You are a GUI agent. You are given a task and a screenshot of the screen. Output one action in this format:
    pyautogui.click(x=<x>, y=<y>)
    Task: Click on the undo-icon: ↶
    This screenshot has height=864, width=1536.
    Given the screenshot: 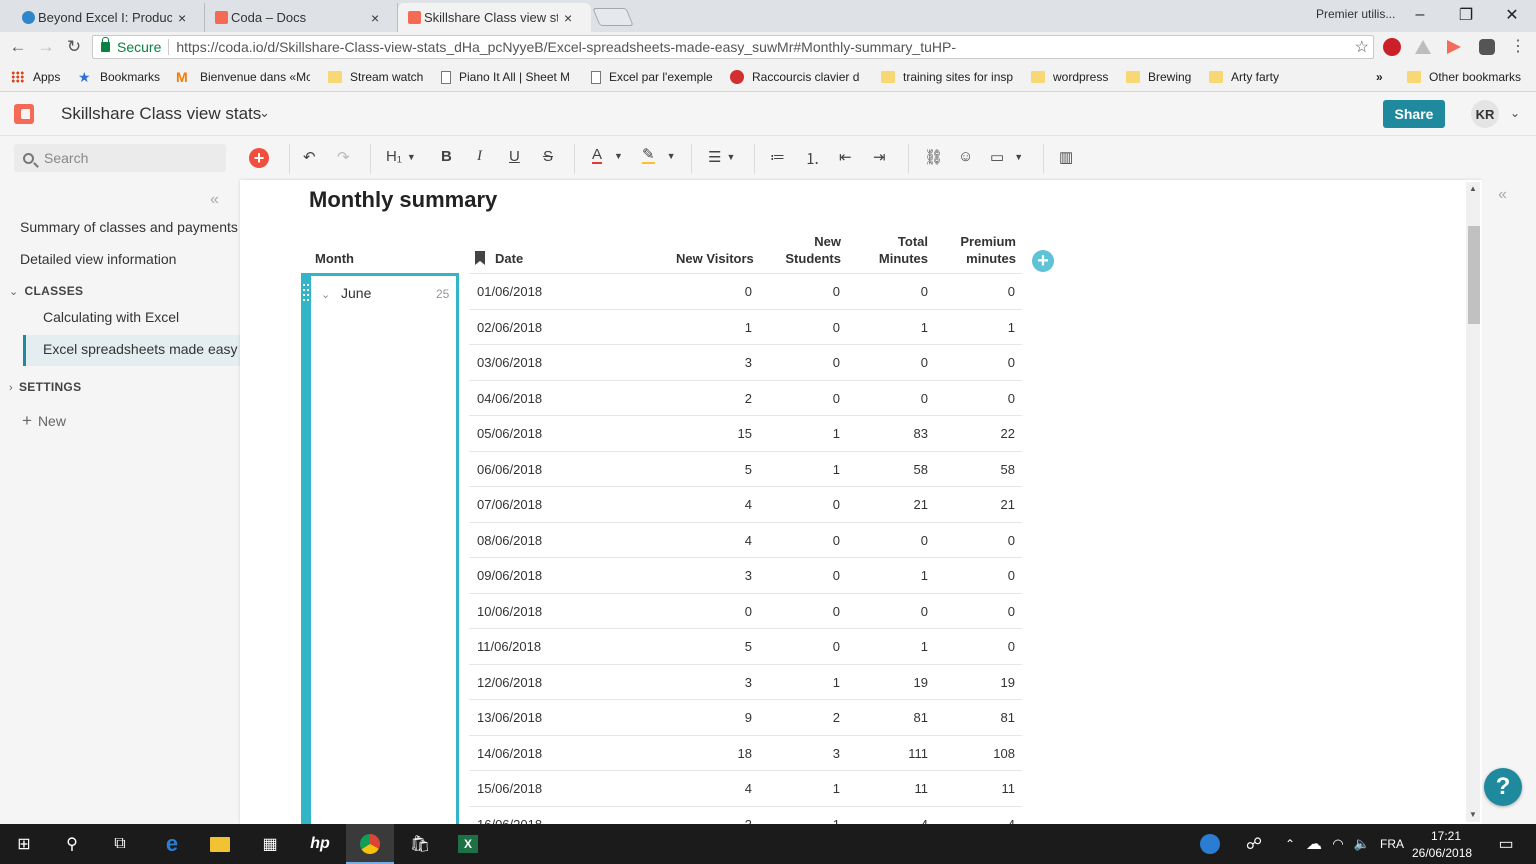 What is the action you would take?
    pyautogui.click(x=309, y=157)
    